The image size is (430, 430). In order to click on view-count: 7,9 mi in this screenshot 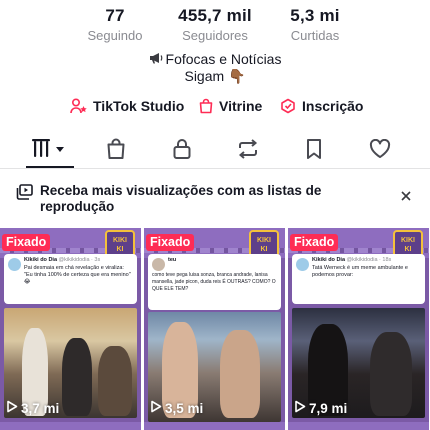, I will do `click(320, 408)`.